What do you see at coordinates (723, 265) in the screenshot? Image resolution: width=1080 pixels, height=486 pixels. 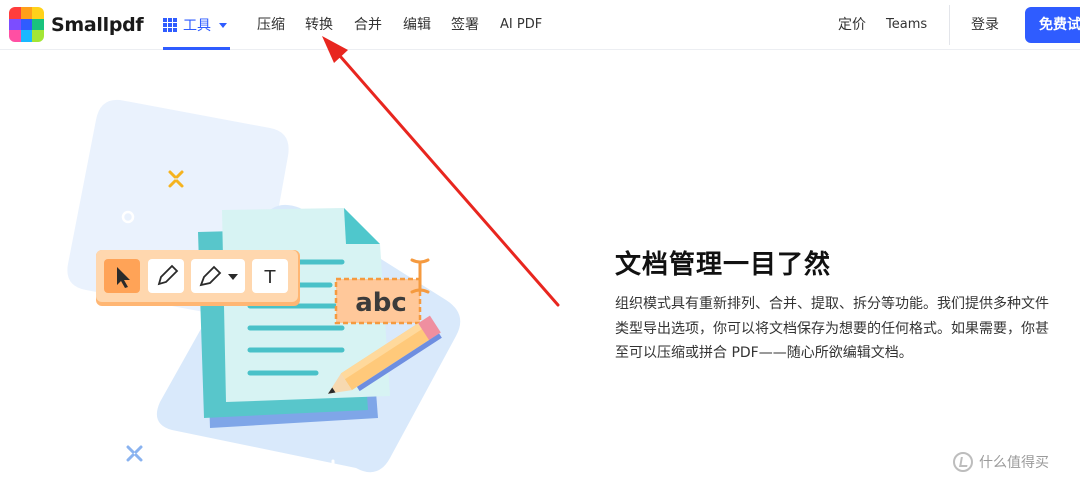 I see `section-title: 文档管理一目了然` at bounding box center [723, 265].